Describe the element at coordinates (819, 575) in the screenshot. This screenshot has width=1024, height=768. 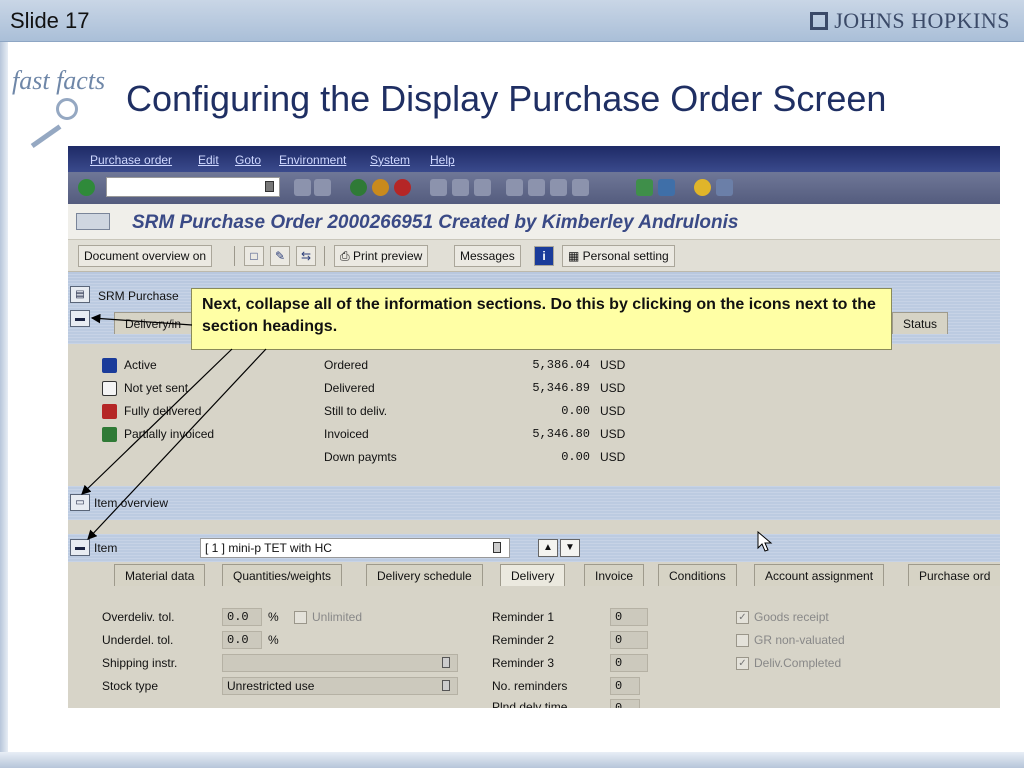
I see `tab-account-assignment: Account assignment` at that location.